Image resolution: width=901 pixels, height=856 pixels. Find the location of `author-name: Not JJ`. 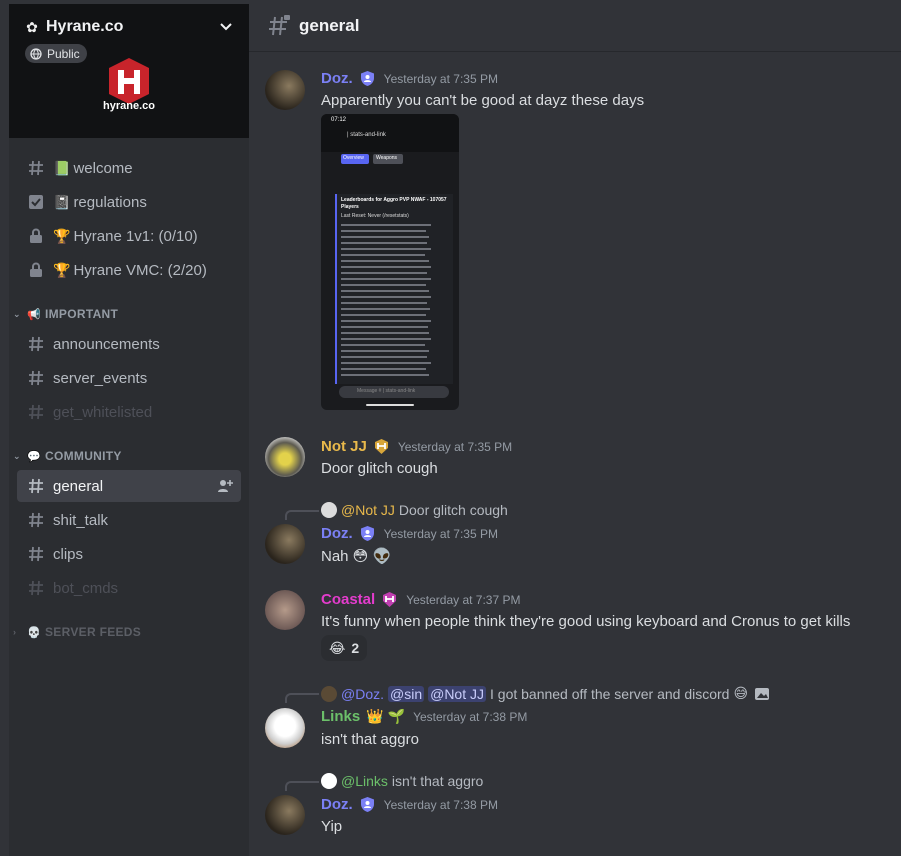

author-name: Not JJ is located at coordinates (344, 446).